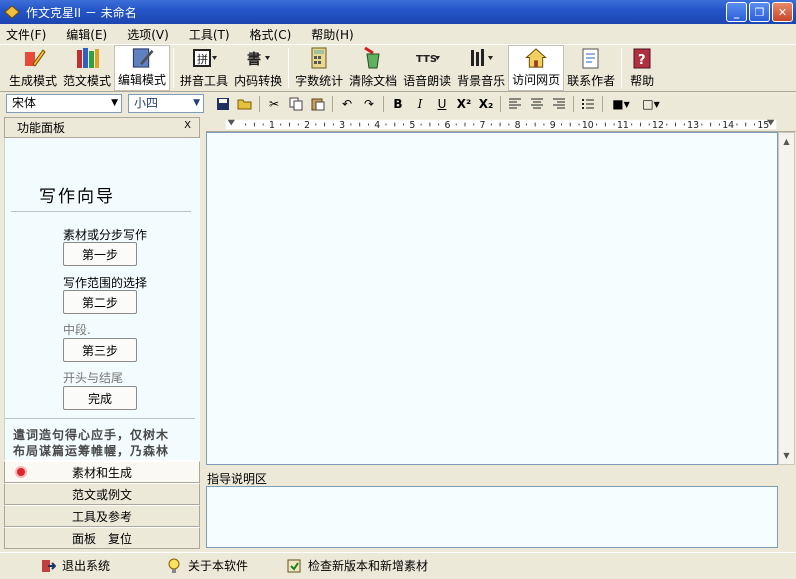 The width and height of the screenshot is (796, 579). Describe the element at coordinates (536, 80) in the screenshot. I see `visit-web-label: 访问网页` at that location.